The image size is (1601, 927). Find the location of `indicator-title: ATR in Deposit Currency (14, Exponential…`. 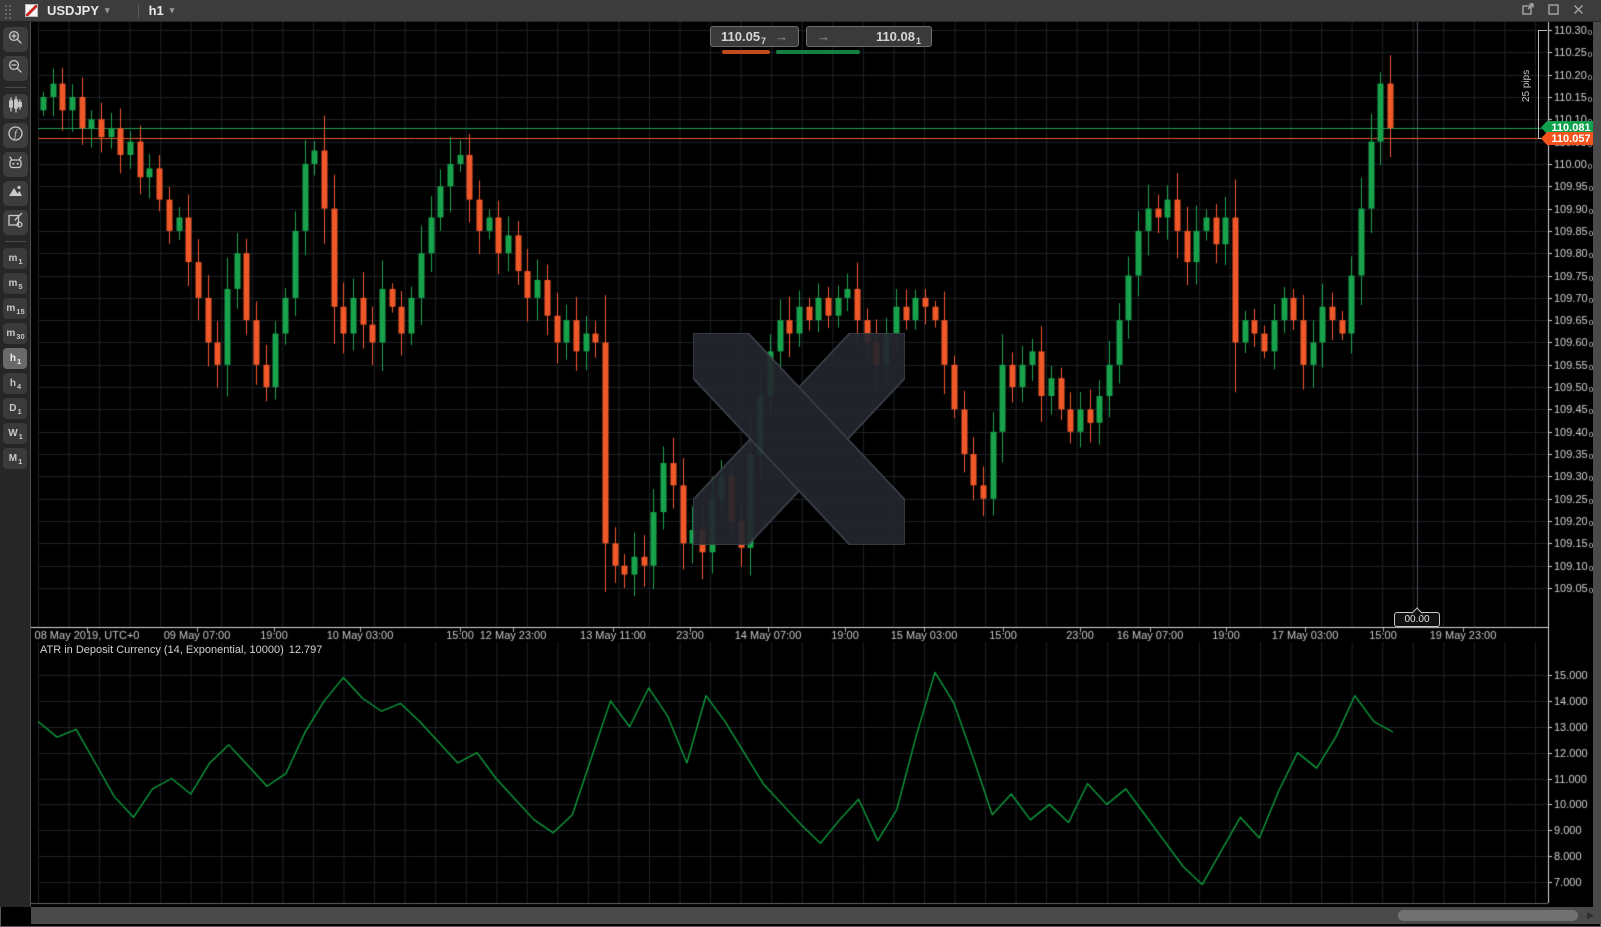

indicator-title: ATR in Deposit Currency (14, Exponential… is located at coordinates (181, 650).